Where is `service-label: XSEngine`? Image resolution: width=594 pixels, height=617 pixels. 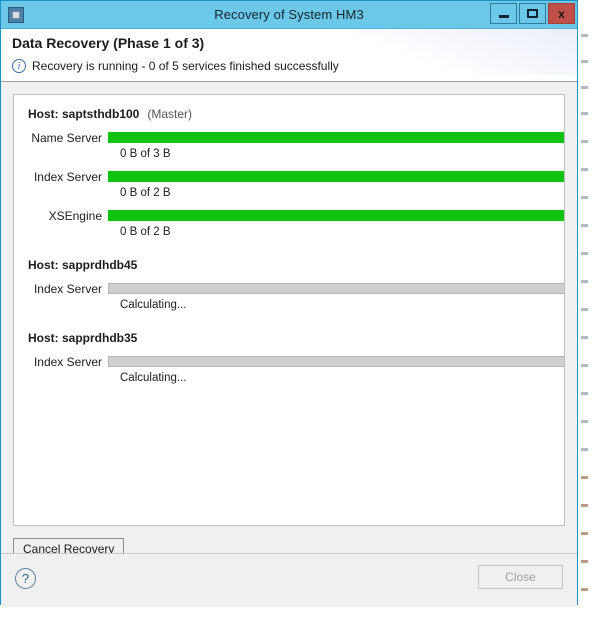
service-label: XSEngine is located at coordinates (75, 215).